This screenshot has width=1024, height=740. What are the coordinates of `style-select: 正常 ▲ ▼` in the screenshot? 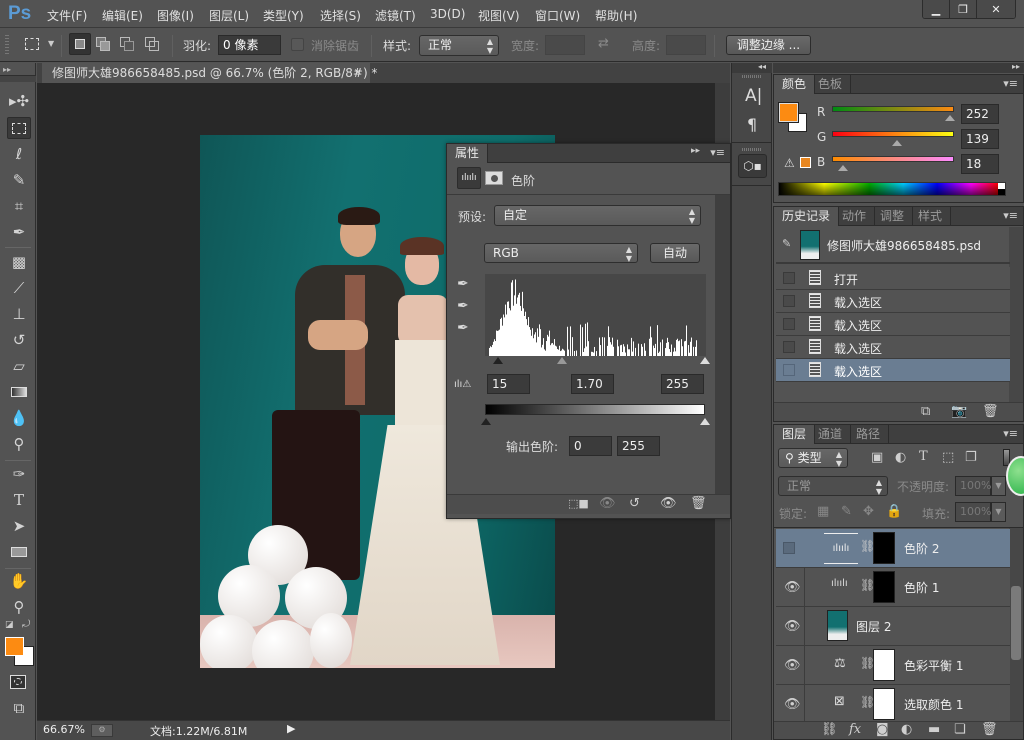 It's located at (459, 45).